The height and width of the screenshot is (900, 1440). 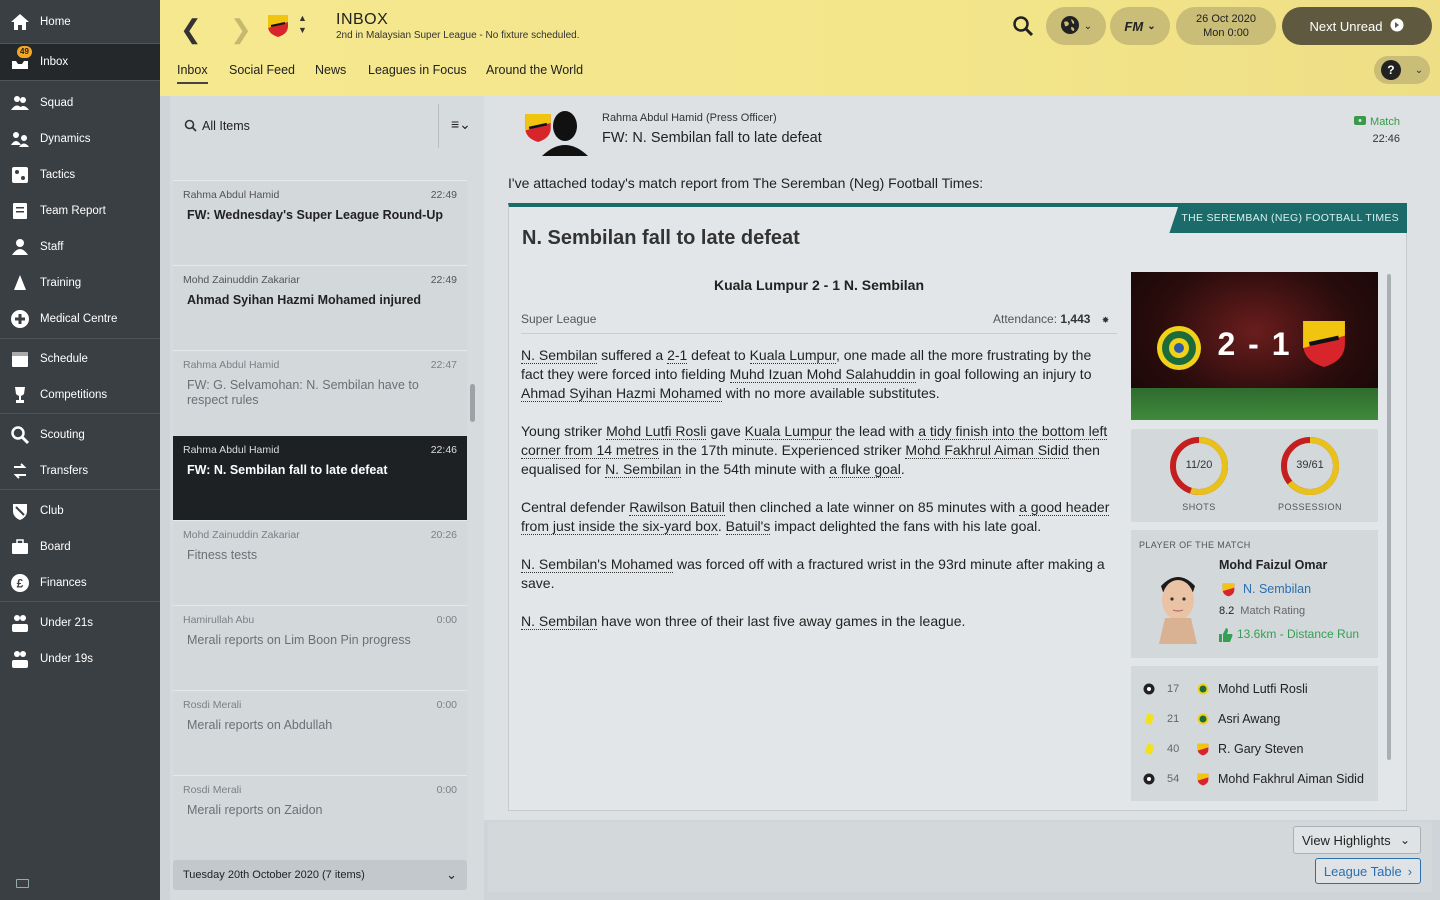 What do you see at coordinates (1254, 689) in the screenshot?
I see `event-row: 17 Mohd Lutfi Rosli` at bounding box center [1254, 689].